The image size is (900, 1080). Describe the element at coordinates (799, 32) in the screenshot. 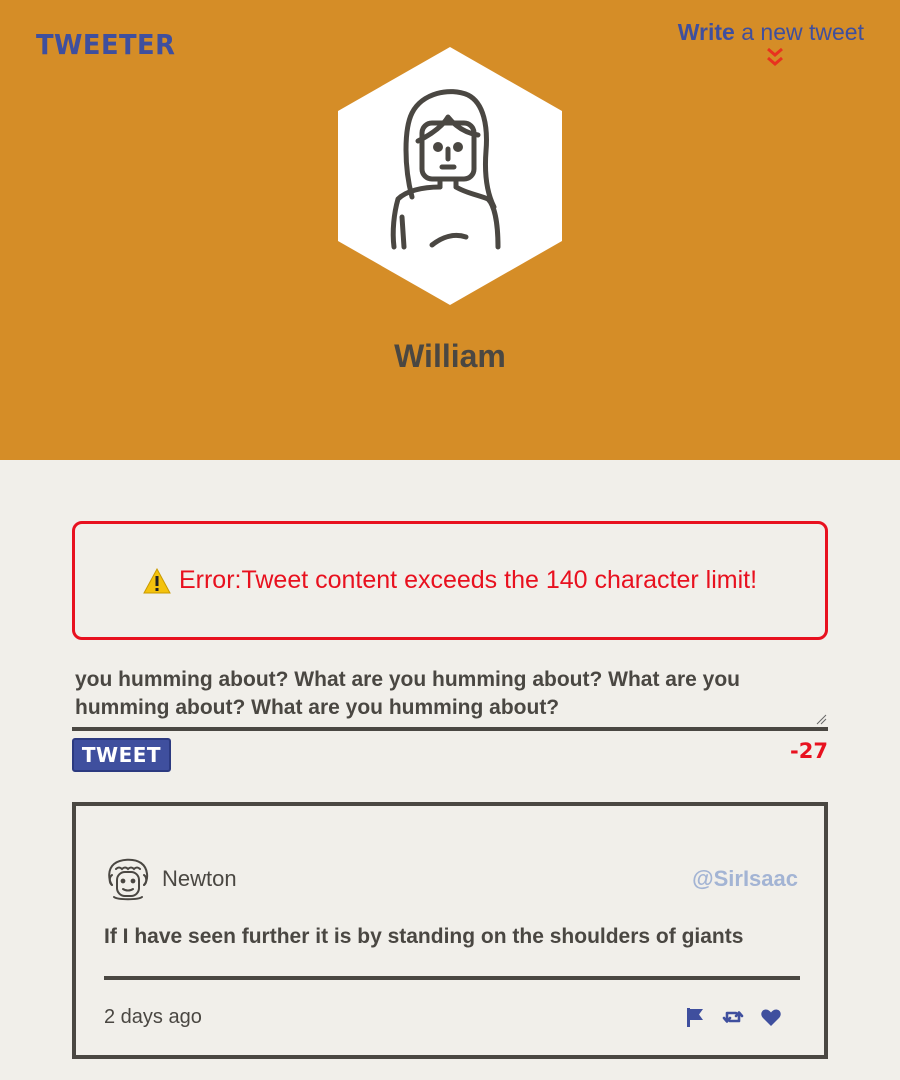

I see `write-link-rest: a new tweet` at that location.